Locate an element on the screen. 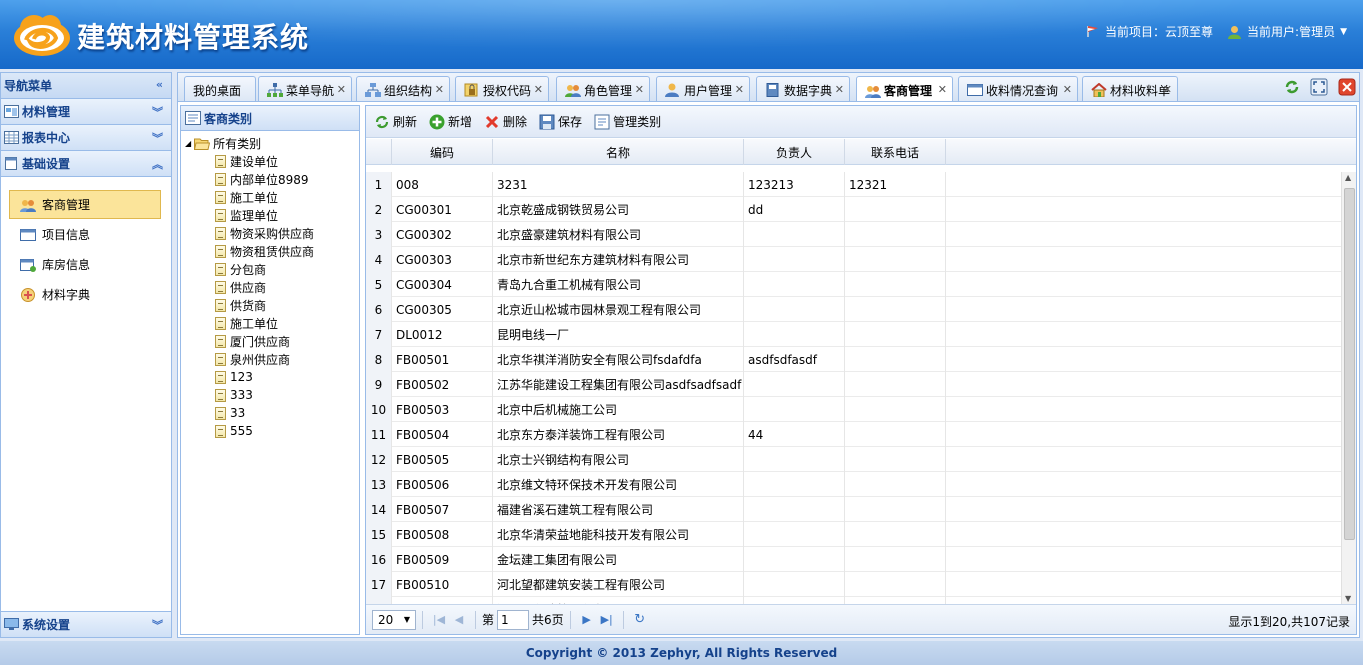 This screenshot has width=1363, height=665. vertical-scrollbar: ▲ ▼ is located at coordinates (1348, 388).